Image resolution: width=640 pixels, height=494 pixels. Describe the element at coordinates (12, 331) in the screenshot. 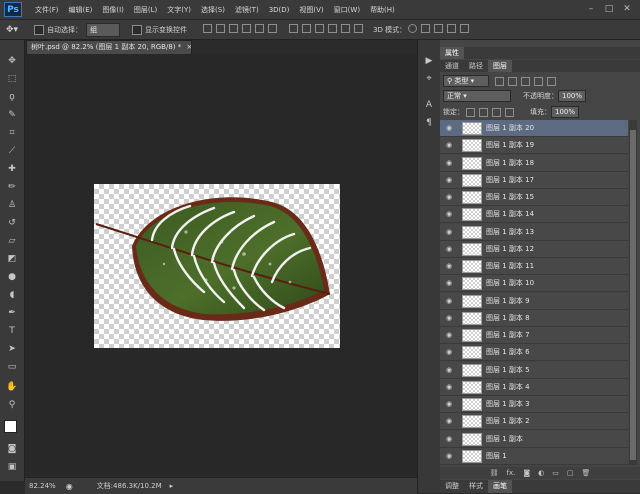

I see `type-tool-icon: T` at that location.